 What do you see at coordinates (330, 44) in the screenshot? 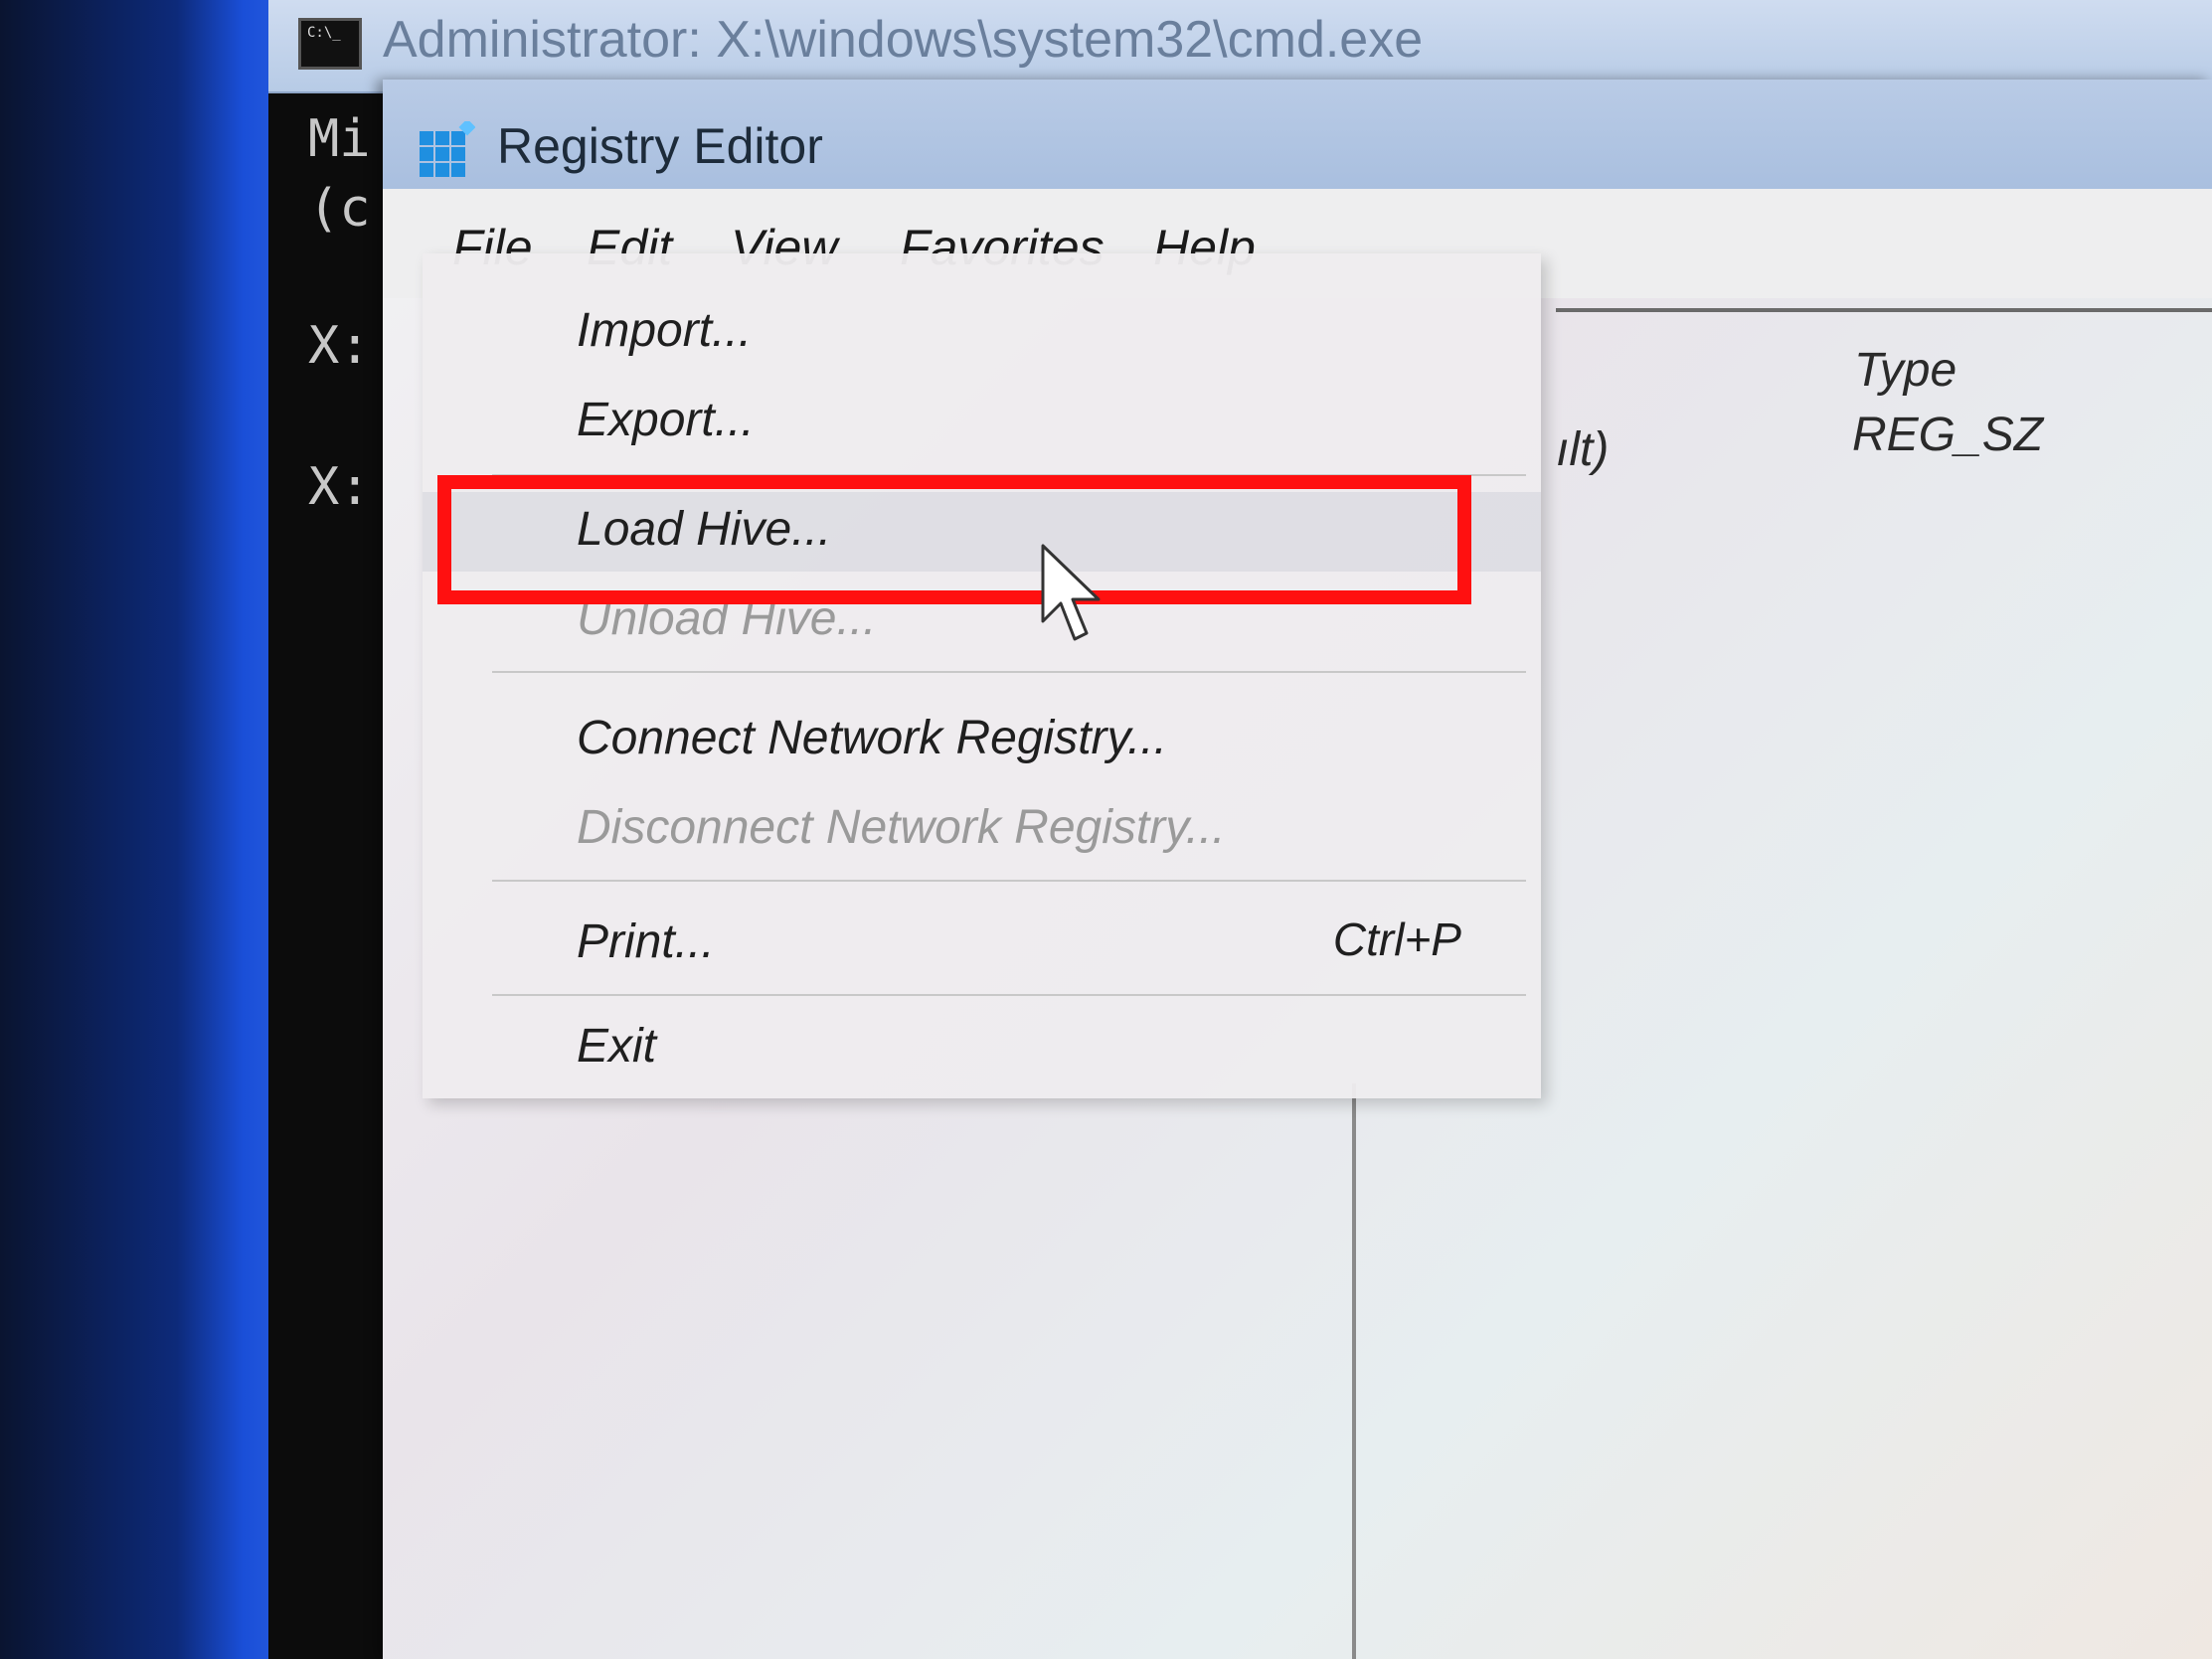
I see `cmd-icon: C:\_` at bounding box center [330, 44].